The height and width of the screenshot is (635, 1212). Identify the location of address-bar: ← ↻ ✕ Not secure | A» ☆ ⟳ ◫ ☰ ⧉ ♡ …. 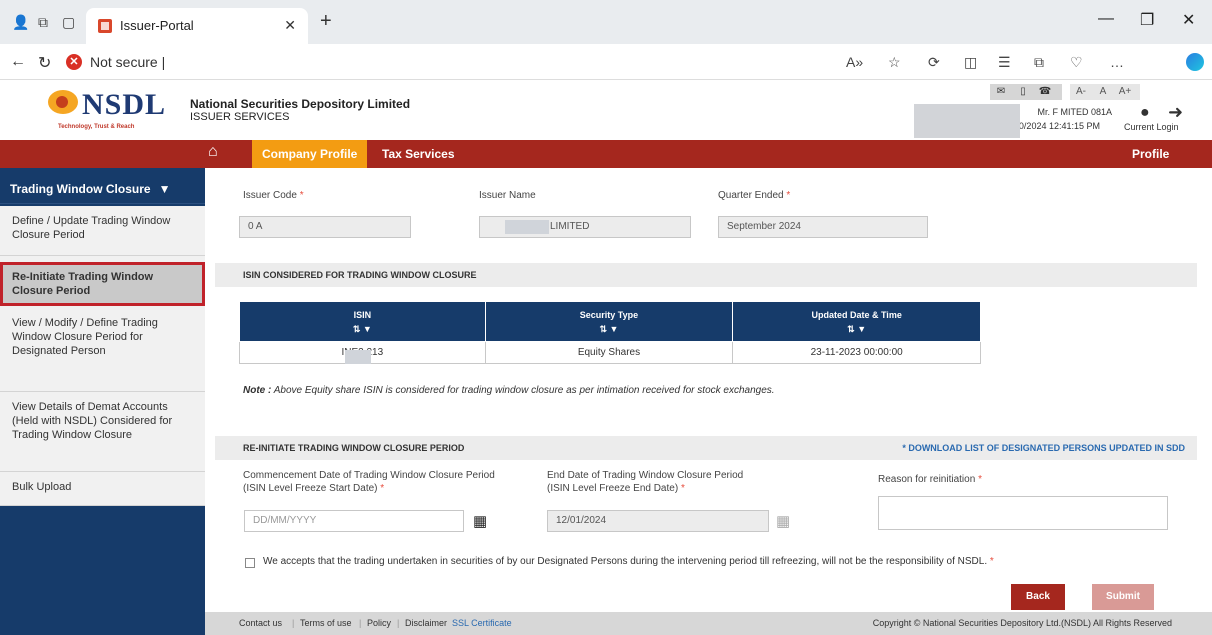
(606, 62).